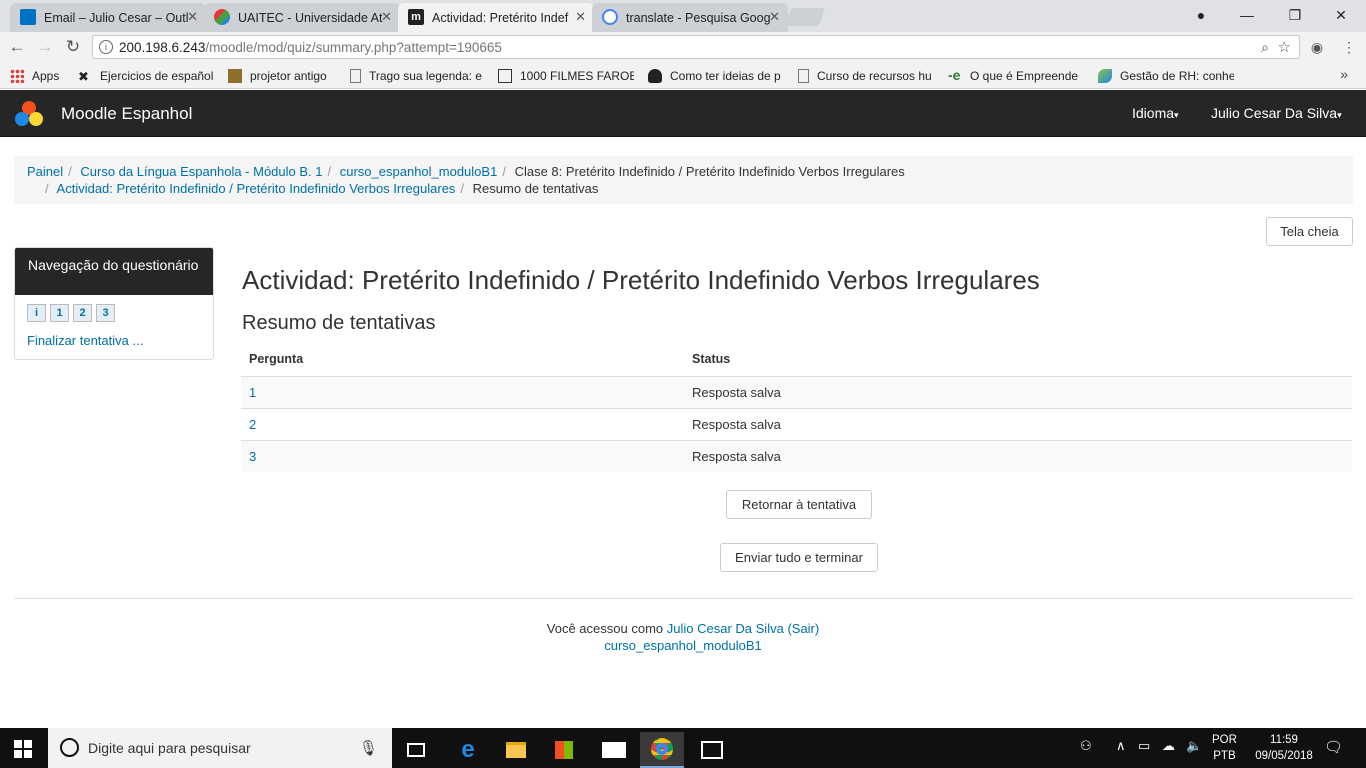 The width and height of the screenshot is (1366, 768). I want to click on bookmark-item: Trago sua legenda: e, so click(417, 76).